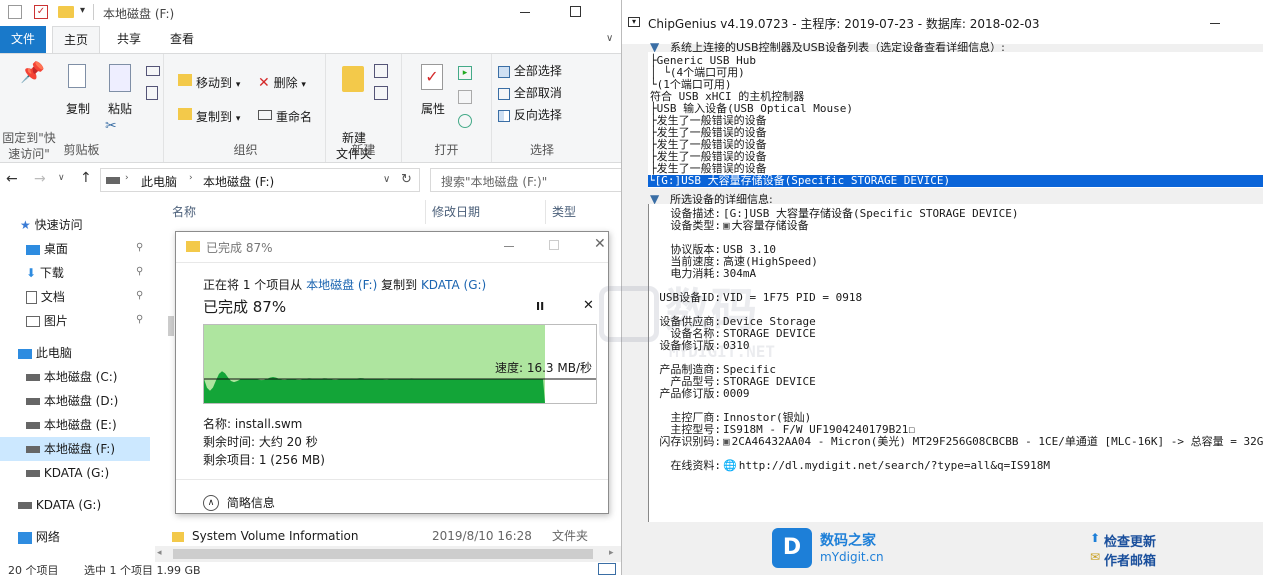 This screenshot has height=575, width=1263. What do you see at coordinates (239, 504) in the screenshot?
I see `less-info-button: ∧ 简略信息` at bounding box center [239, 504].